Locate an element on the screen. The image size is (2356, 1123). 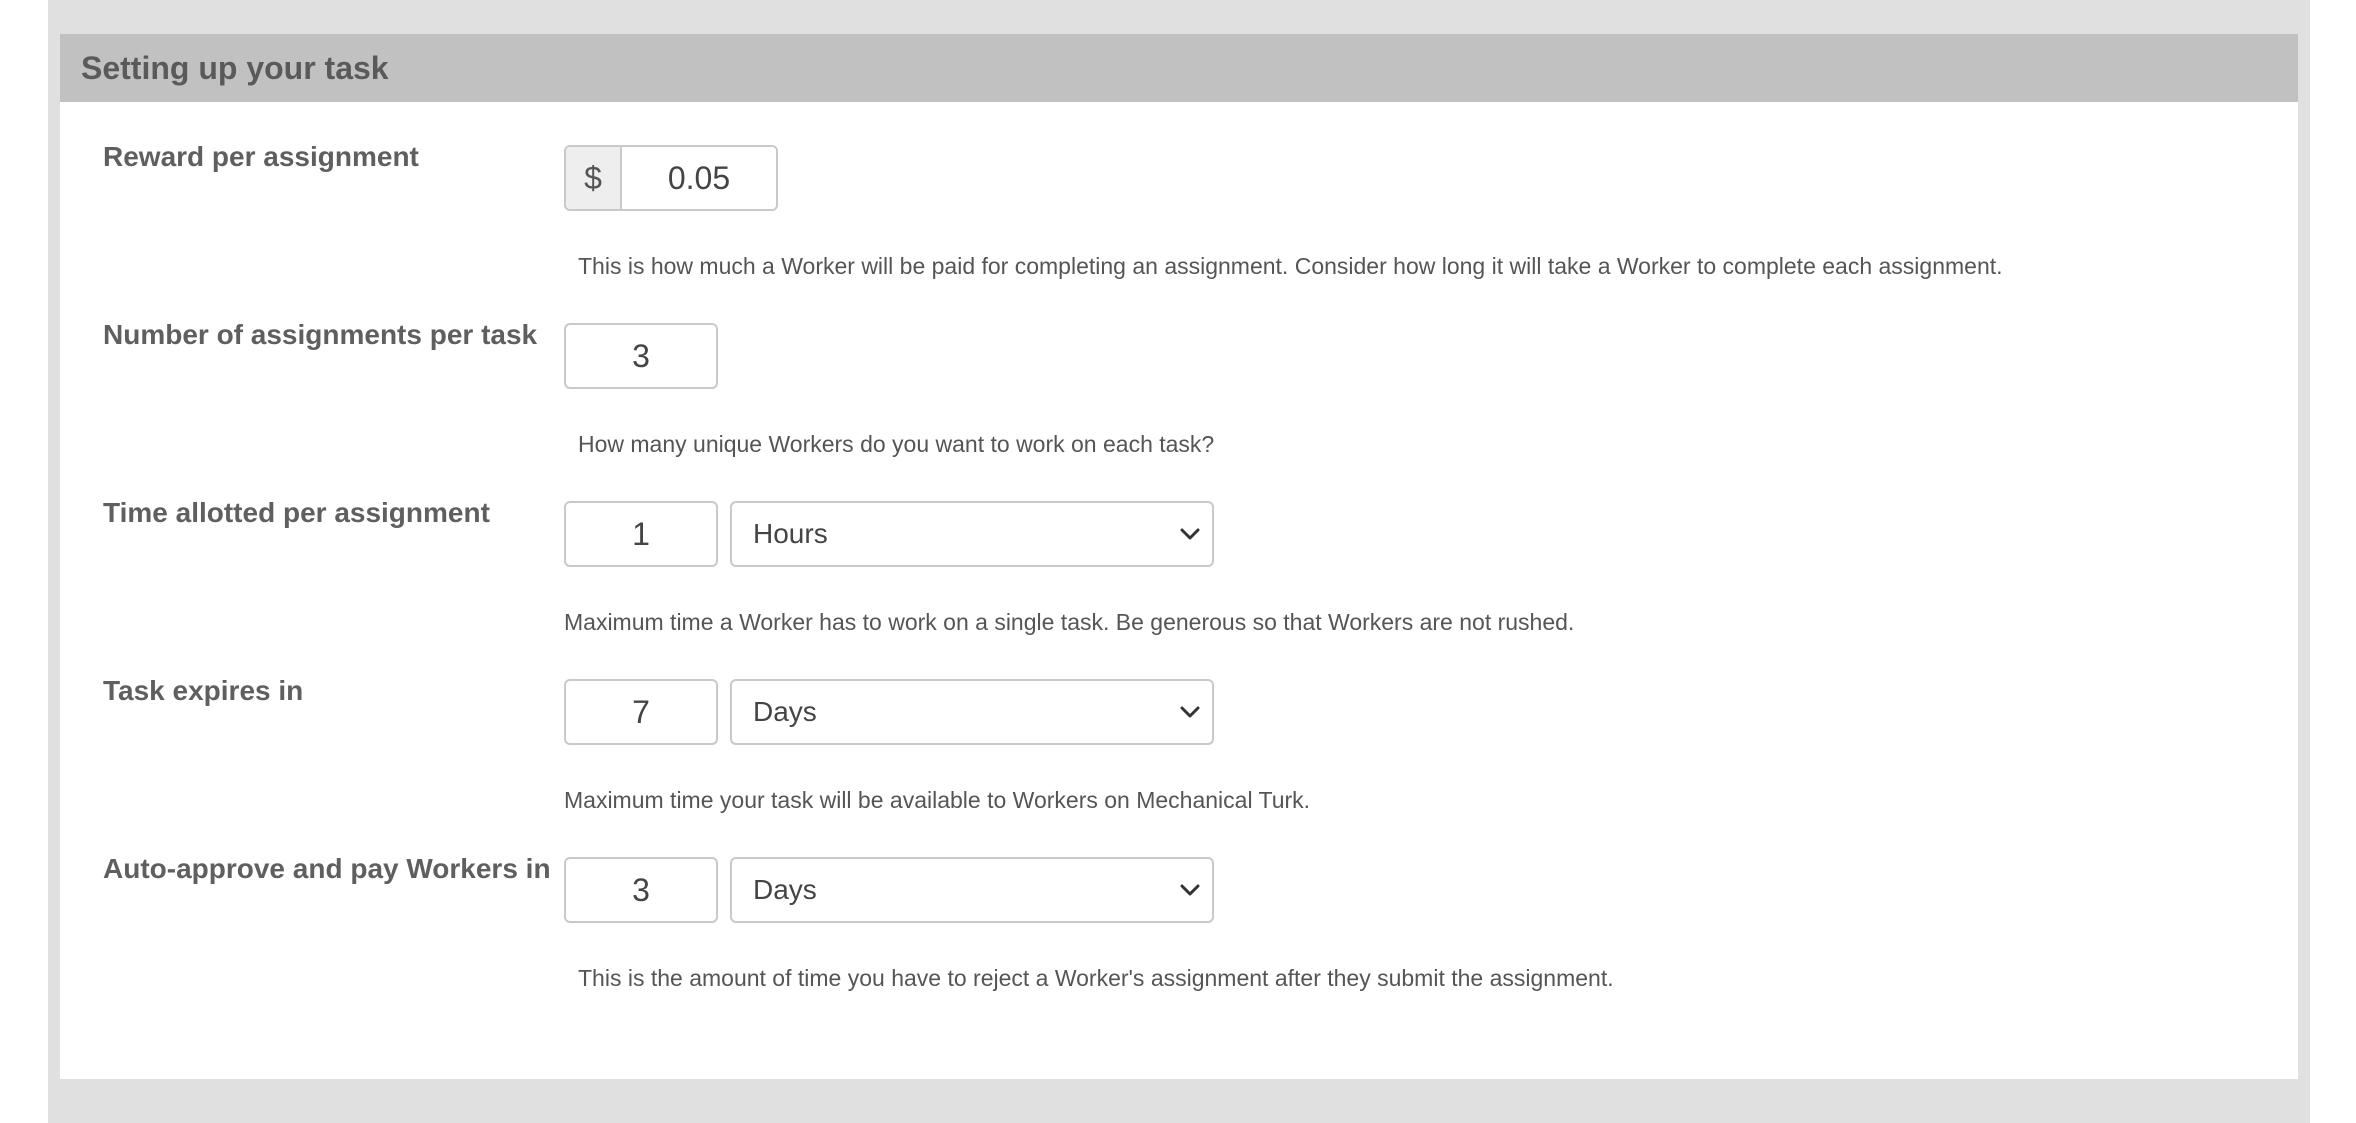
assignments-input is located at coordinates (641, 356).